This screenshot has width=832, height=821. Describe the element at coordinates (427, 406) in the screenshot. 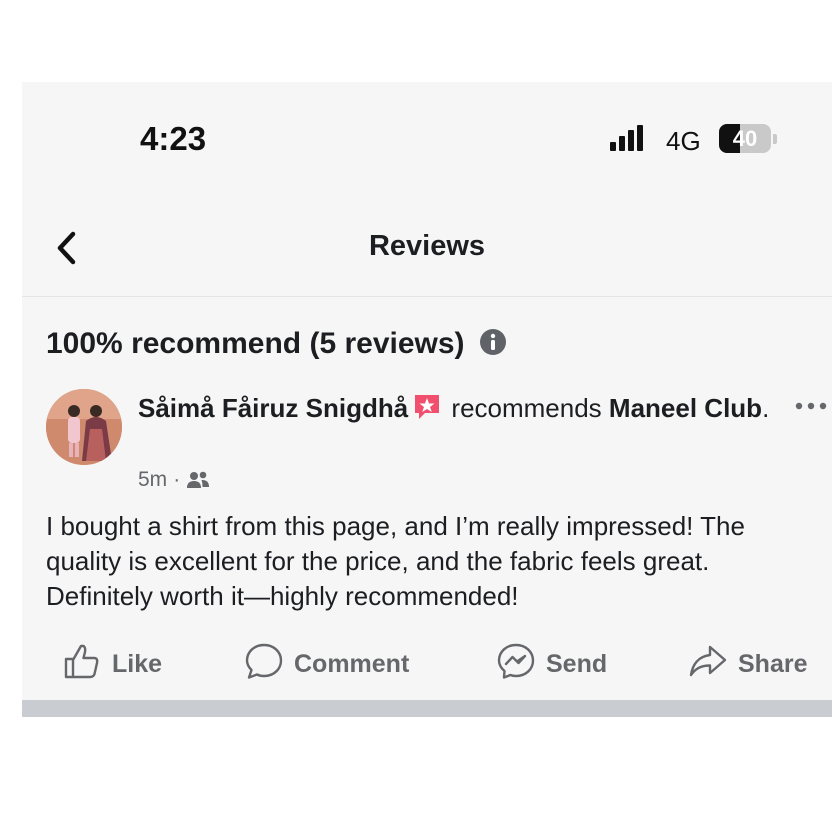

I see `star-badge-icon` at that location.